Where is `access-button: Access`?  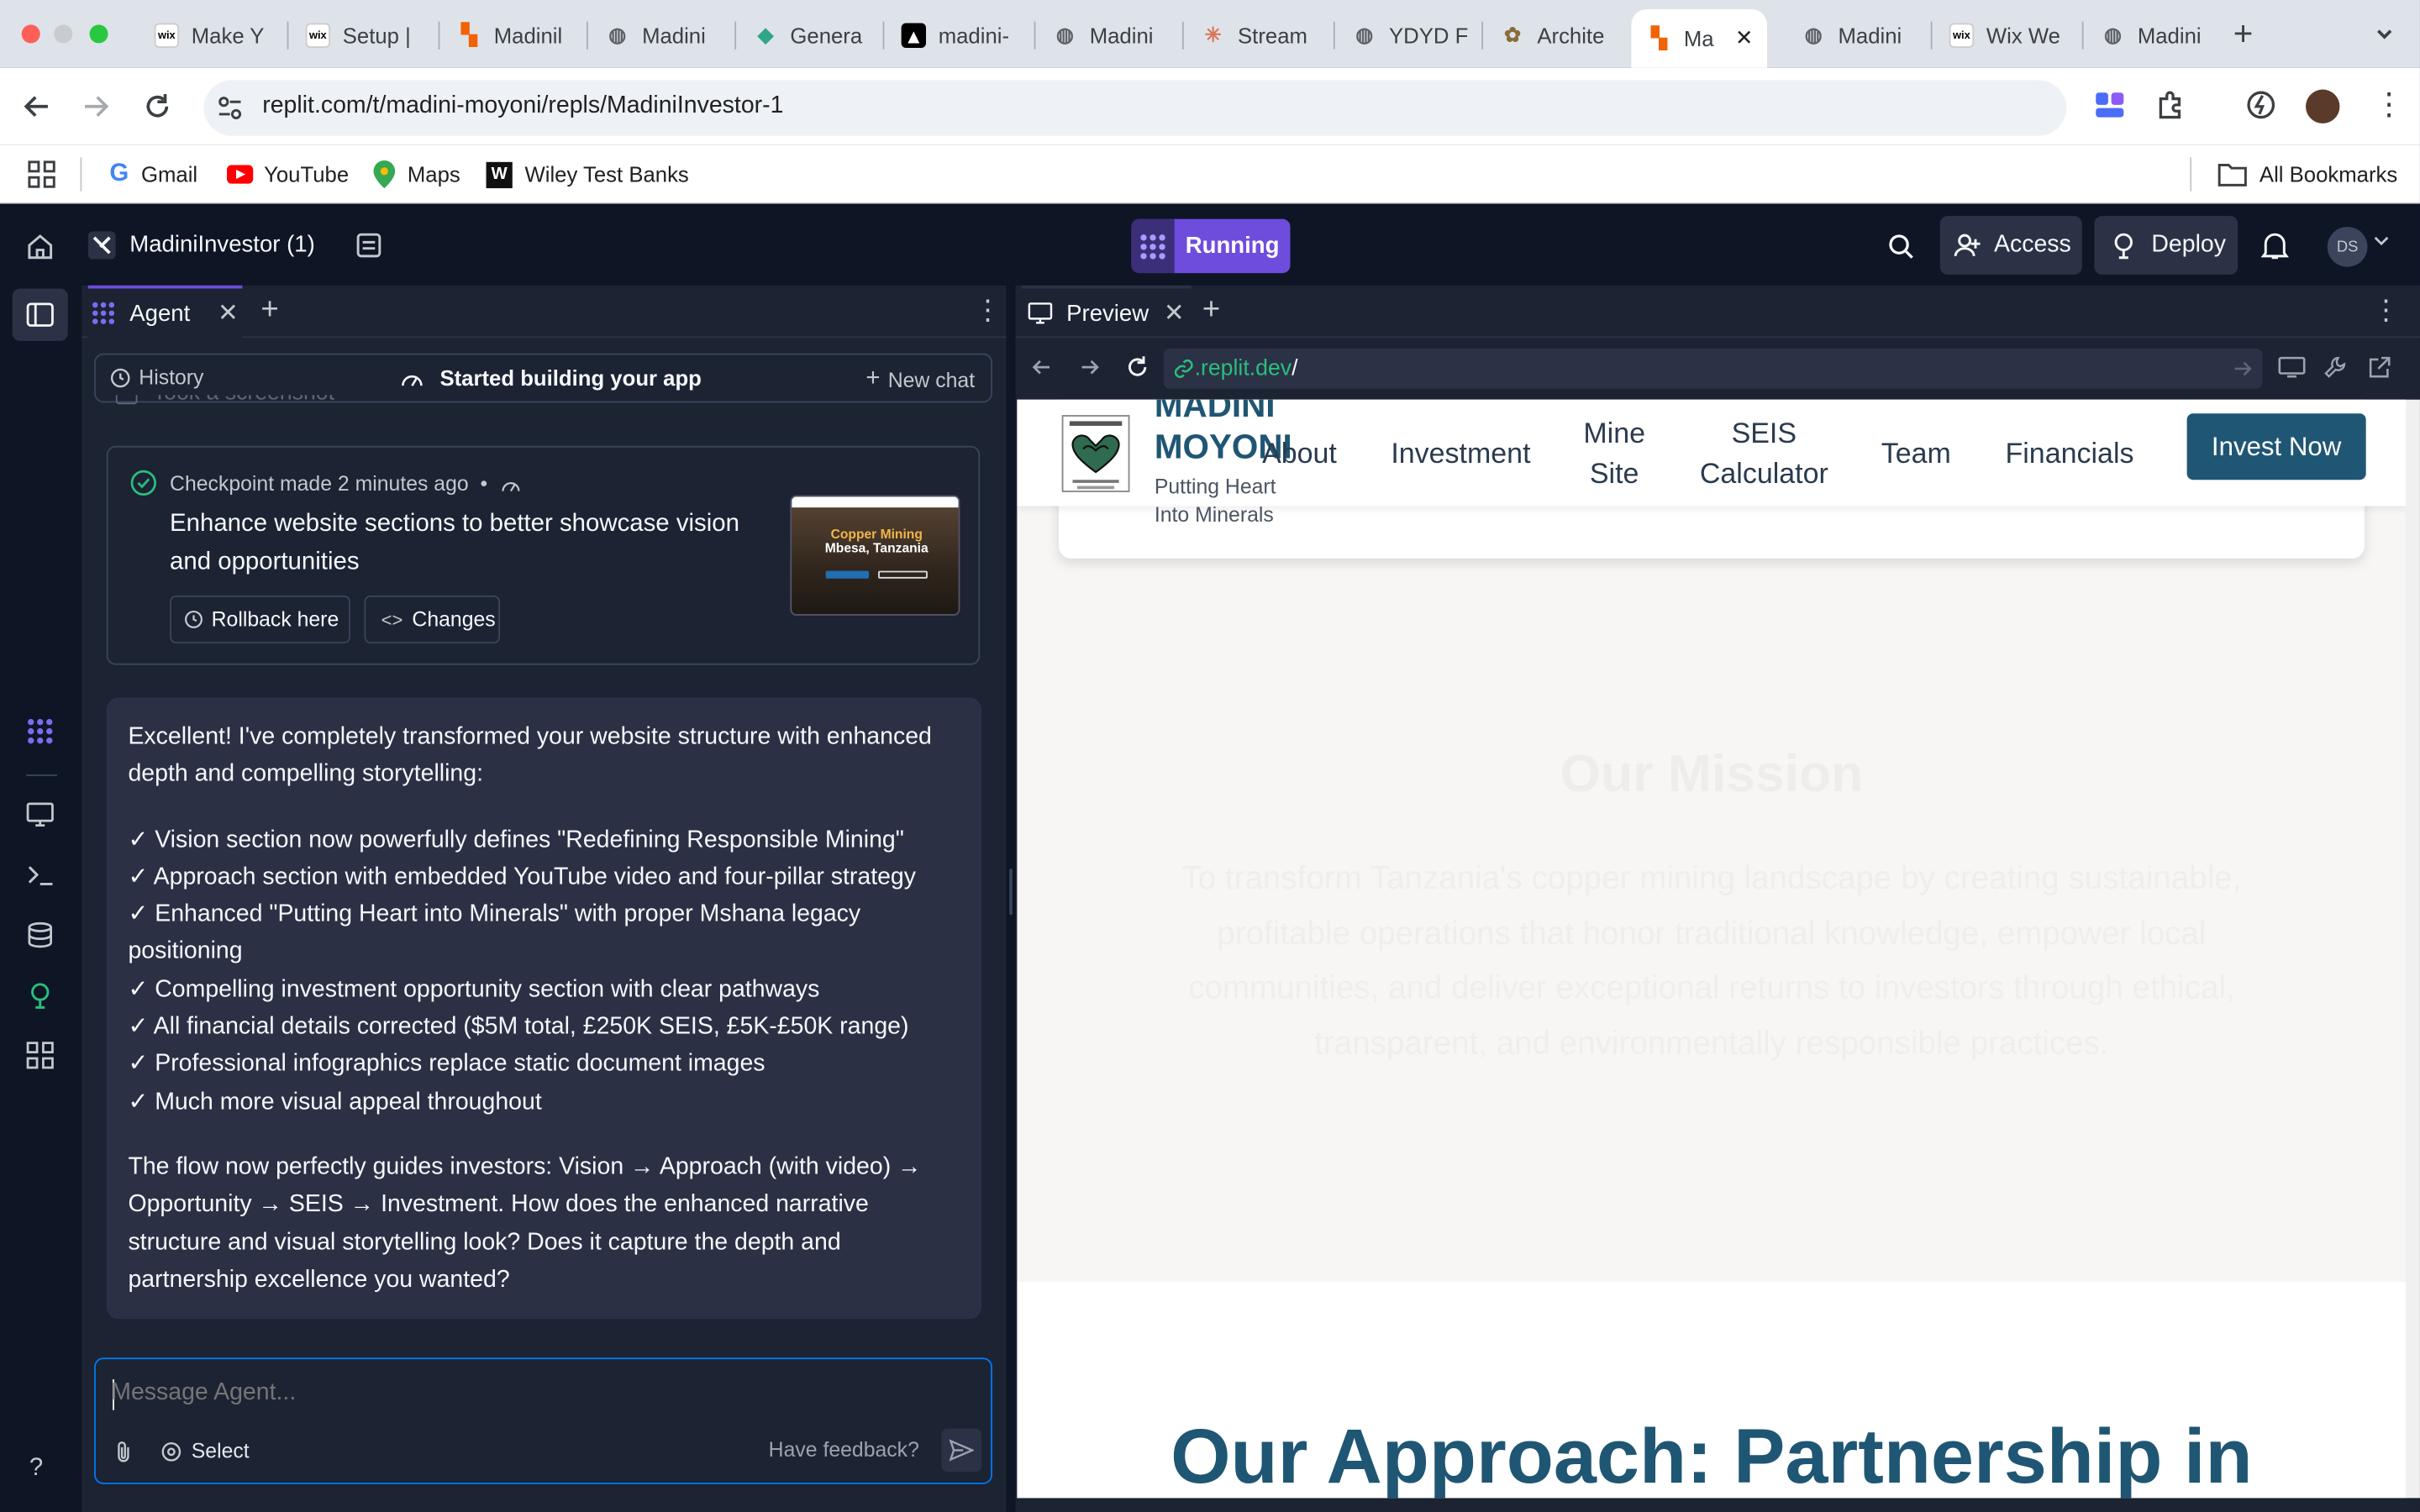 access-button: Access is located at coordinates (2010, 245).